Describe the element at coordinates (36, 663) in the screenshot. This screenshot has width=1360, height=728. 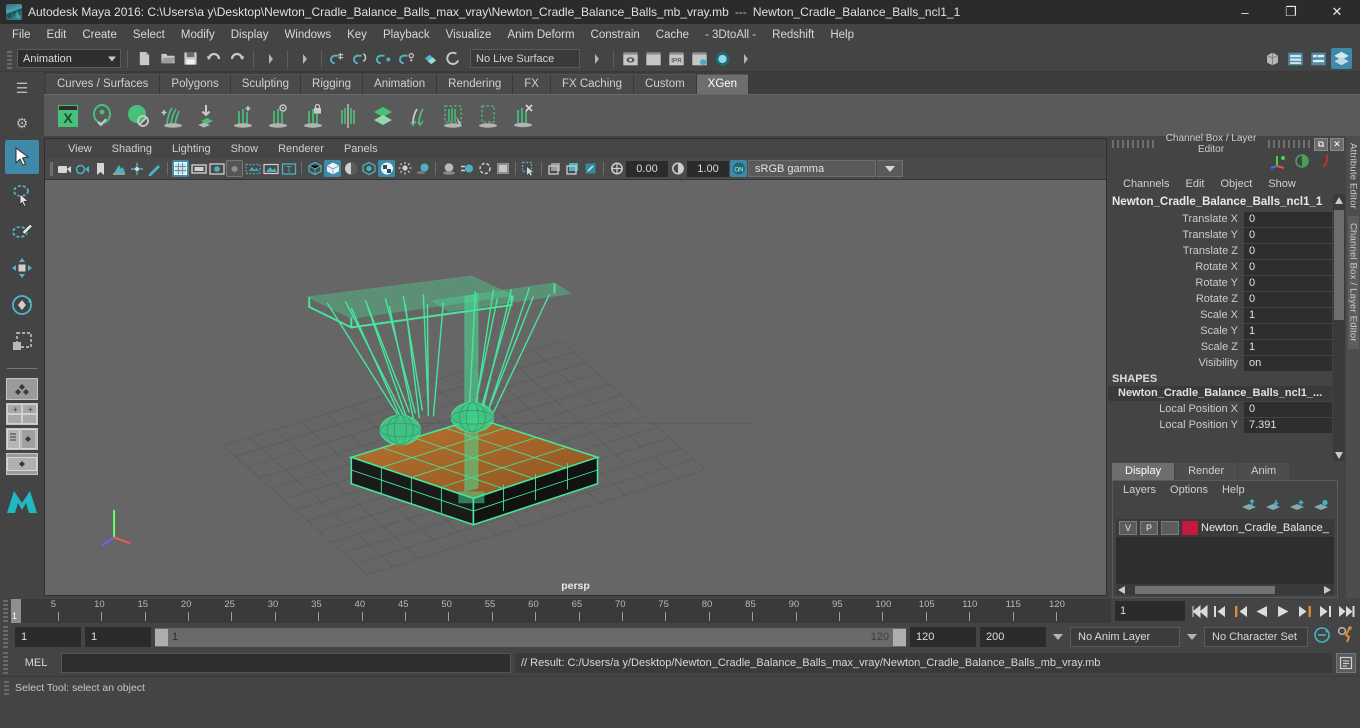
I see `command-language-label: MEL` at that location.